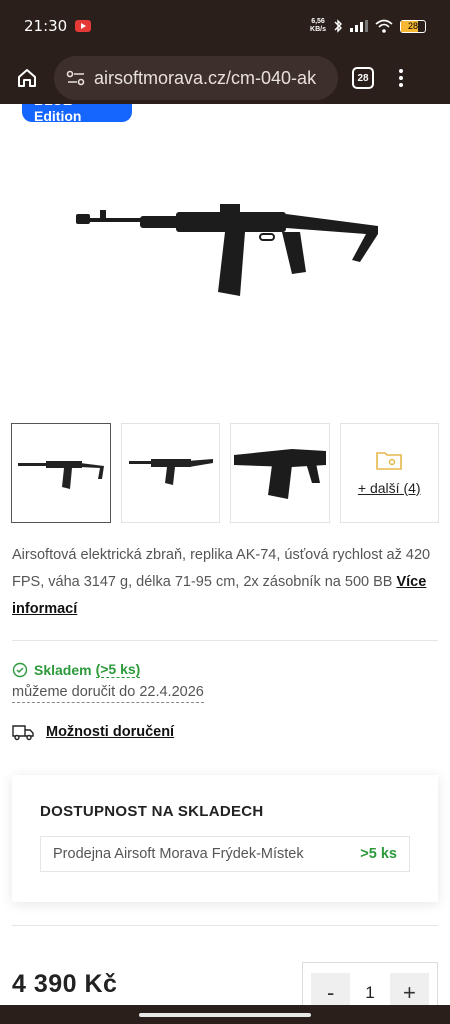 The image size is (450, 1024). I want to click on home-icon, so click(27, 78).